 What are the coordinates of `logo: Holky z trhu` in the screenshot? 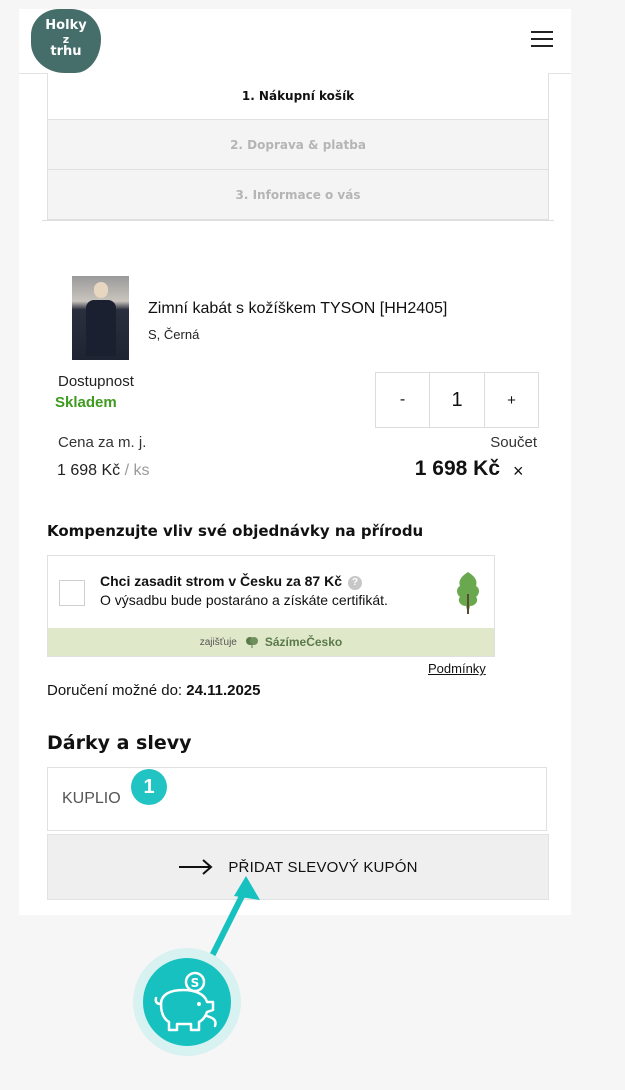 It's located at (66, 41).